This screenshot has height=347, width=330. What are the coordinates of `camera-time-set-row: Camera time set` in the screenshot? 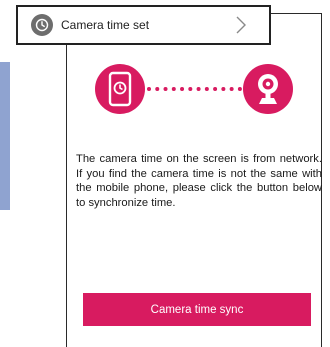 It's located at (143, 25).